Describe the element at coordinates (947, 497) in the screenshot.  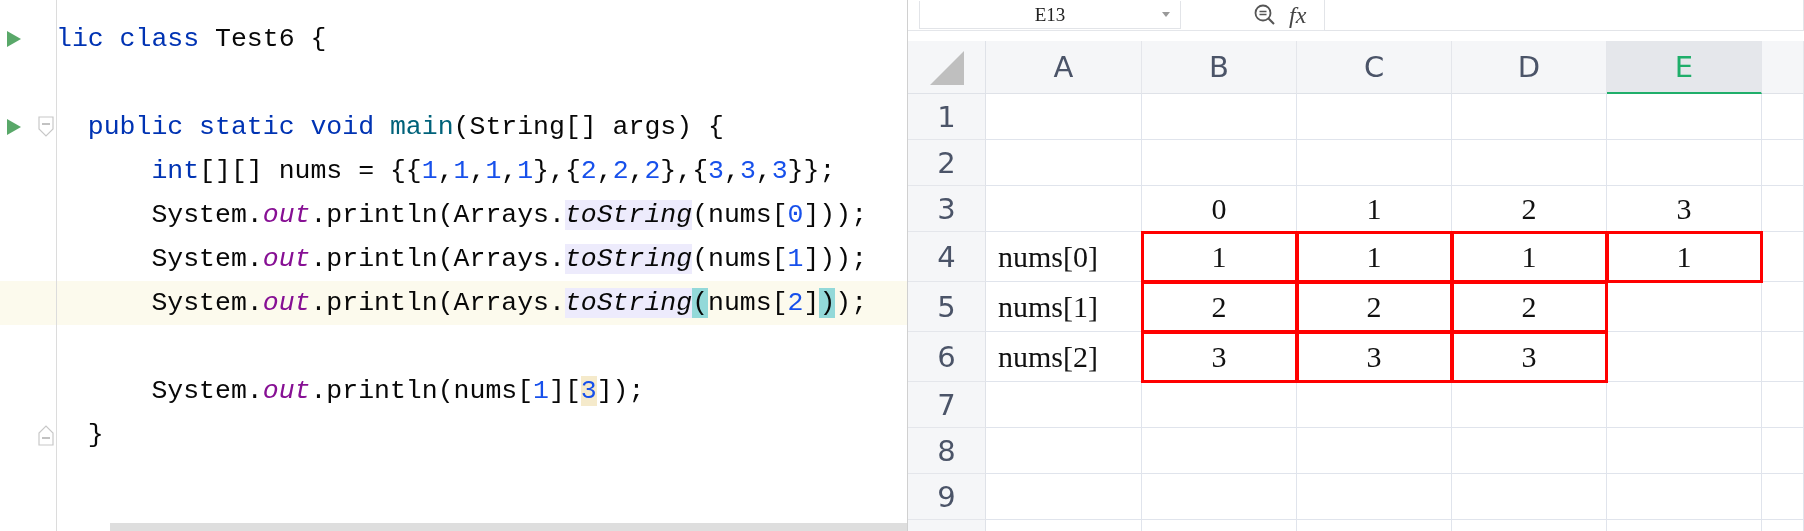
I see `row-header: 9` at that location.